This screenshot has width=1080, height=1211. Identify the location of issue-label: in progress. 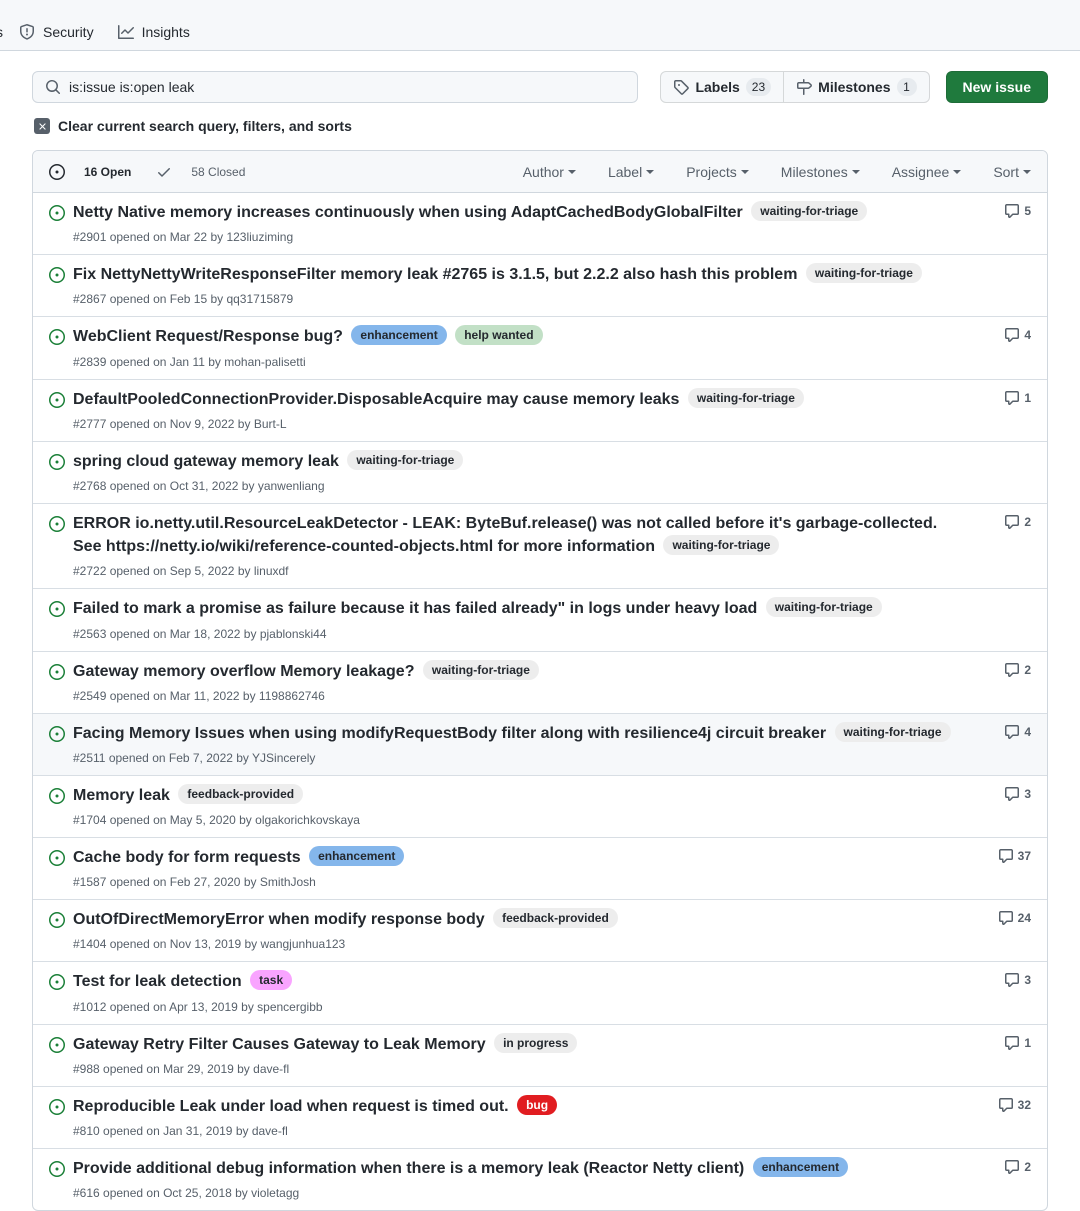
(536, 1042).